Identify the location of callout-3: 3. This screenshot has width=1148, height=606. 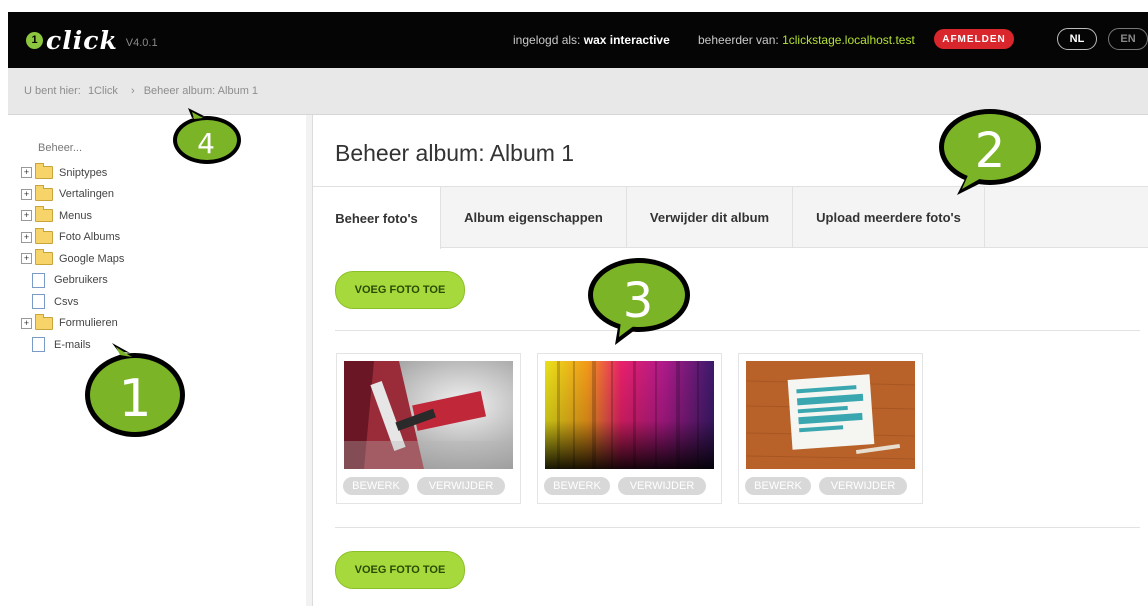
(638, 301).